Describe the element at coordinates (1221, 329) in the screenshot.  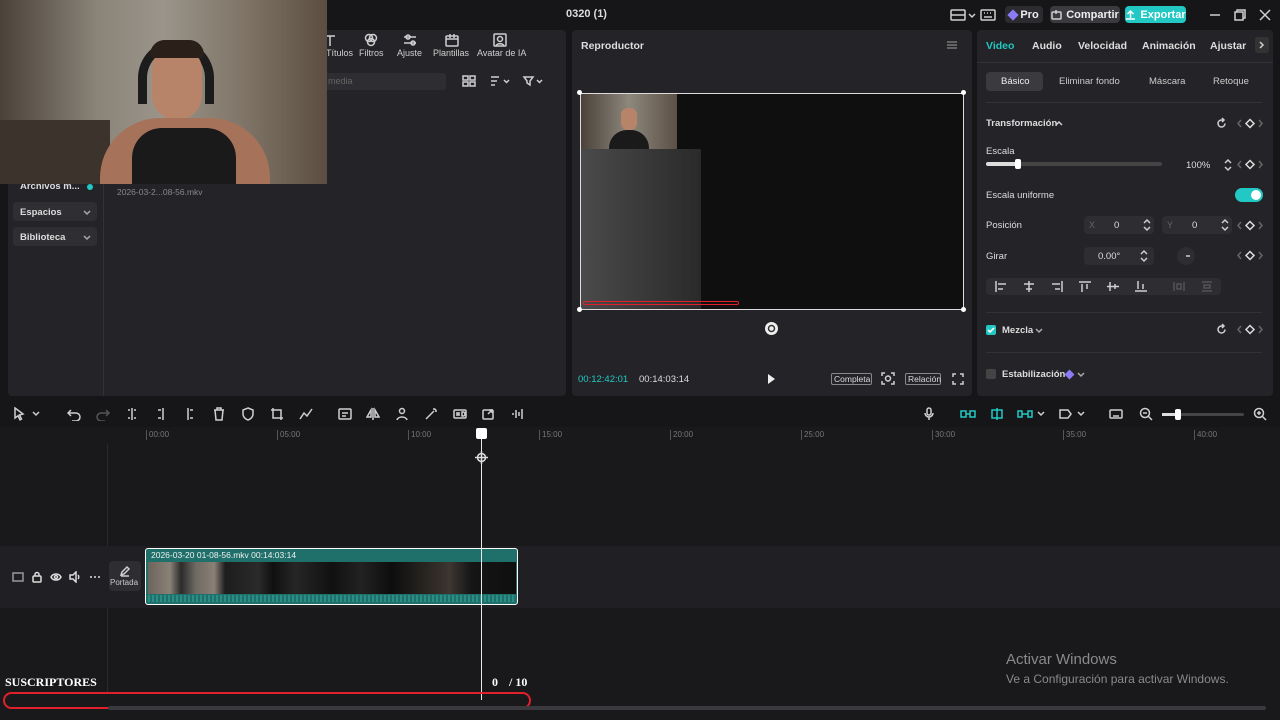
I see `reset-icon` at that location.